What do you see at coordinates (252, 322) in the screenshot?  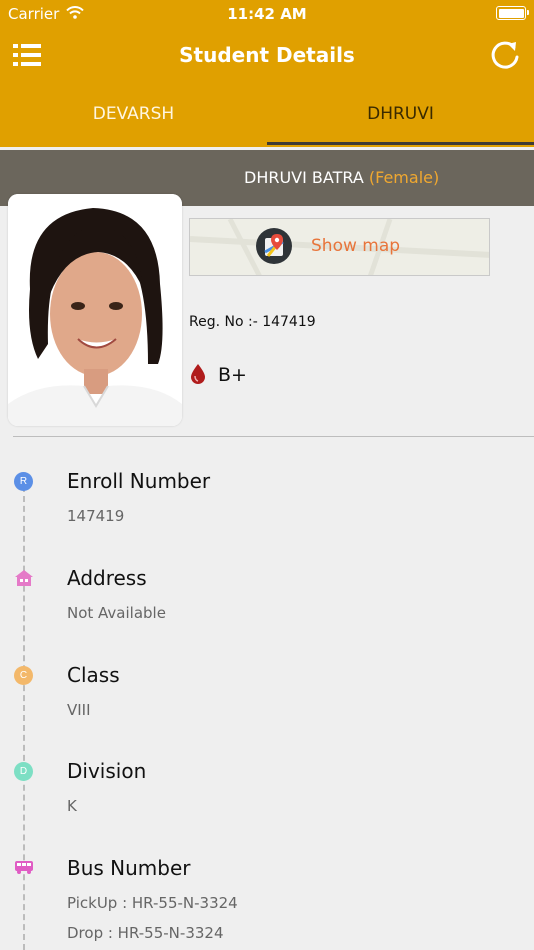 I see `registration-number: Reg. No :- 147419` at bounding box center [252, 322].